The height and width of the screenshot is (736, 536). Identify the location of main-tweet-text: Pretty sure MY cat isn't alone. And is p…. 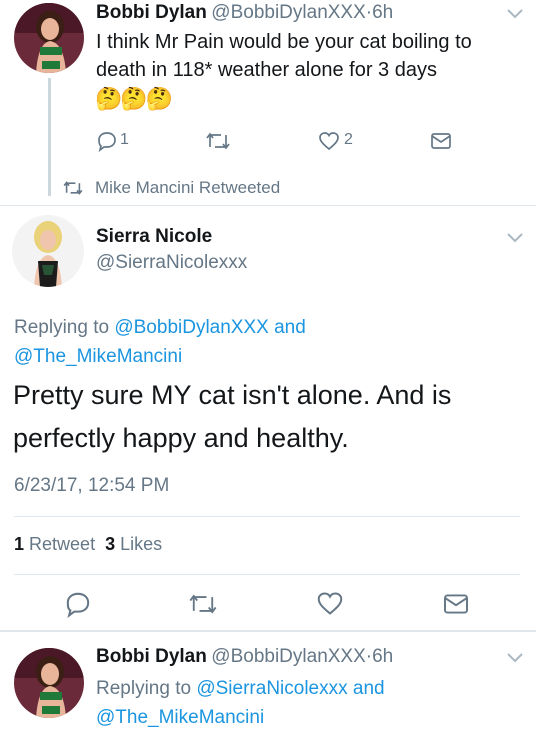
(232, 416).